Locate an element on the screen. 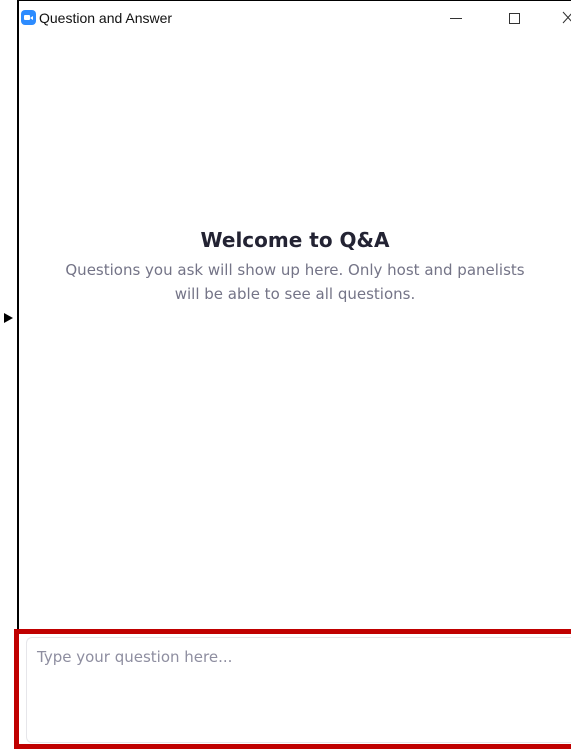 This screenshot has height=749, width=571. minimize-button is located at coordinates (457, 18).